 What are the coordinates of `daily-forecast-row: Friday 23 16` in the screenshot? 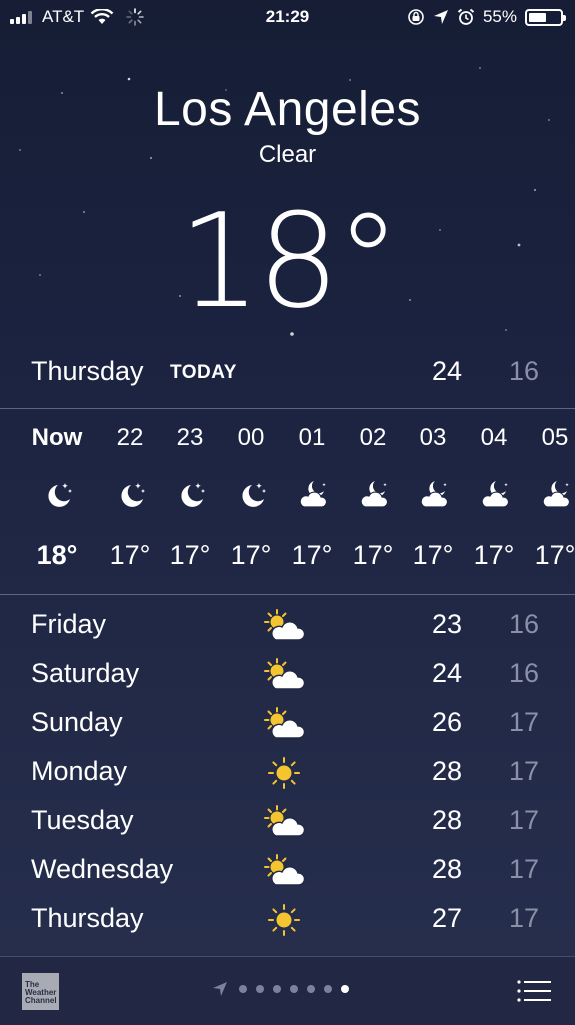 It's located at (287, 628).